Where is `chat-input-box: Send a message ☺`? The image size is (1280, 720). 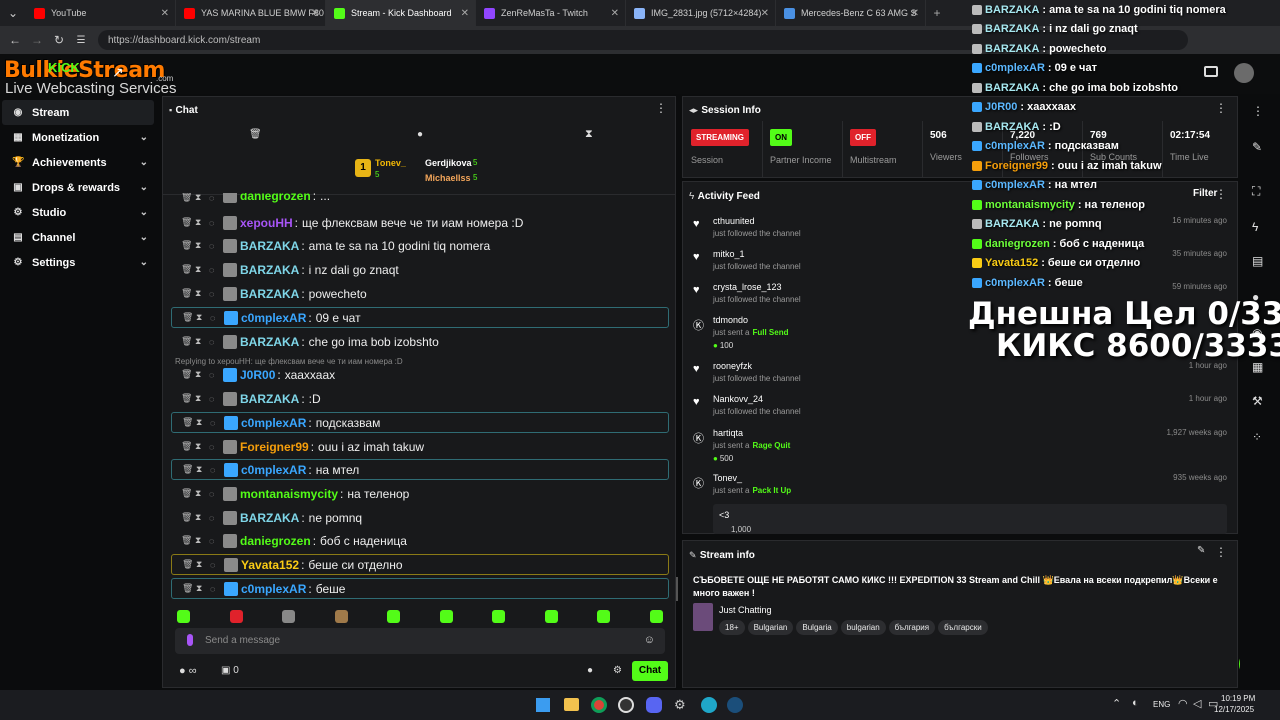 chat-input-box: Send a message ☺ is located at coordinates (420, 641).